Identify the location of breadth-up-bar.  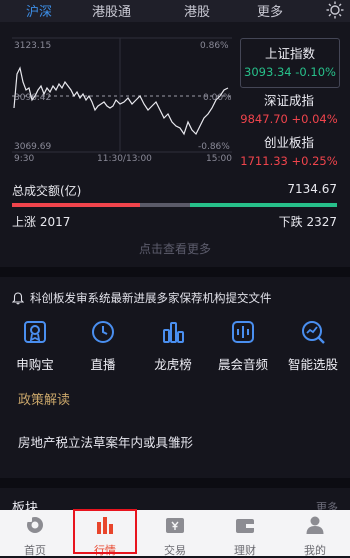
(76, 205).